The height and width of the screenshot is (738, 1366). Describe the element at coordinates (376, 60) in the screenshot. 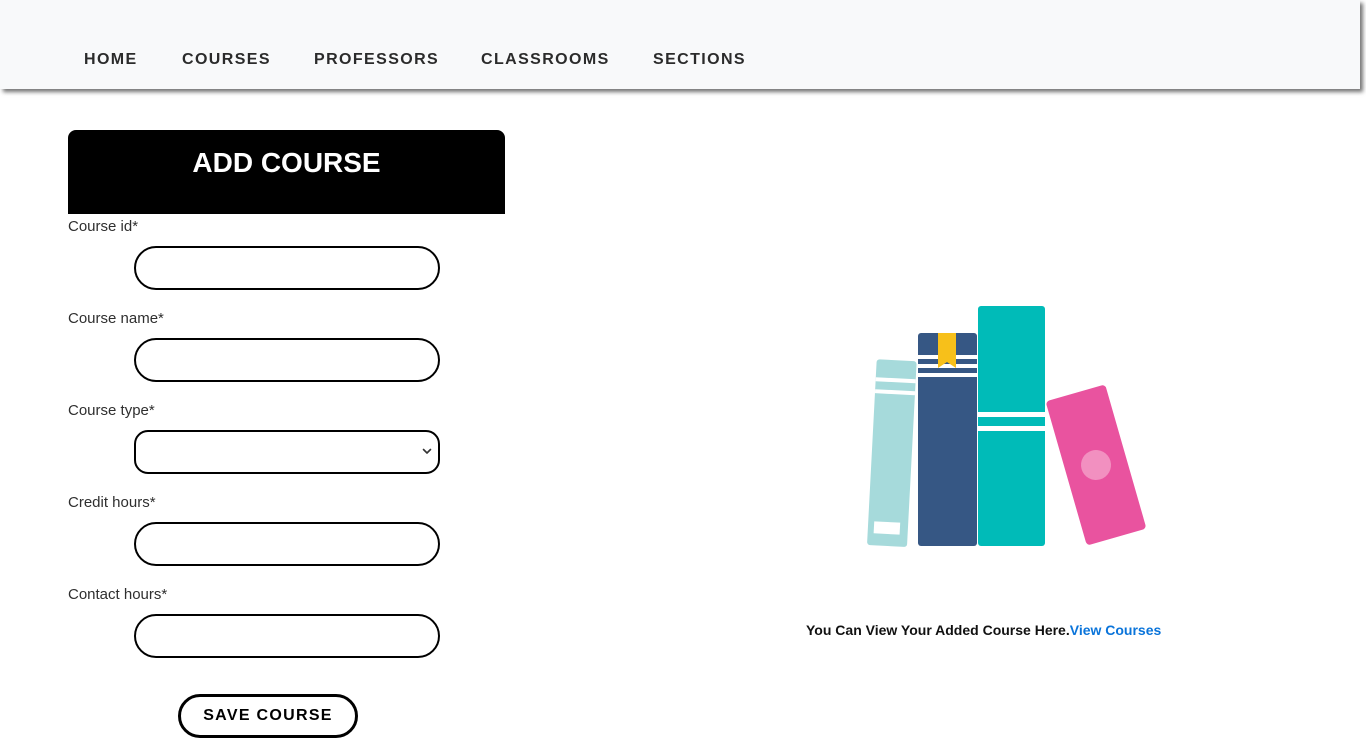

I see `nav-professors: PROFESSORS` at that location.